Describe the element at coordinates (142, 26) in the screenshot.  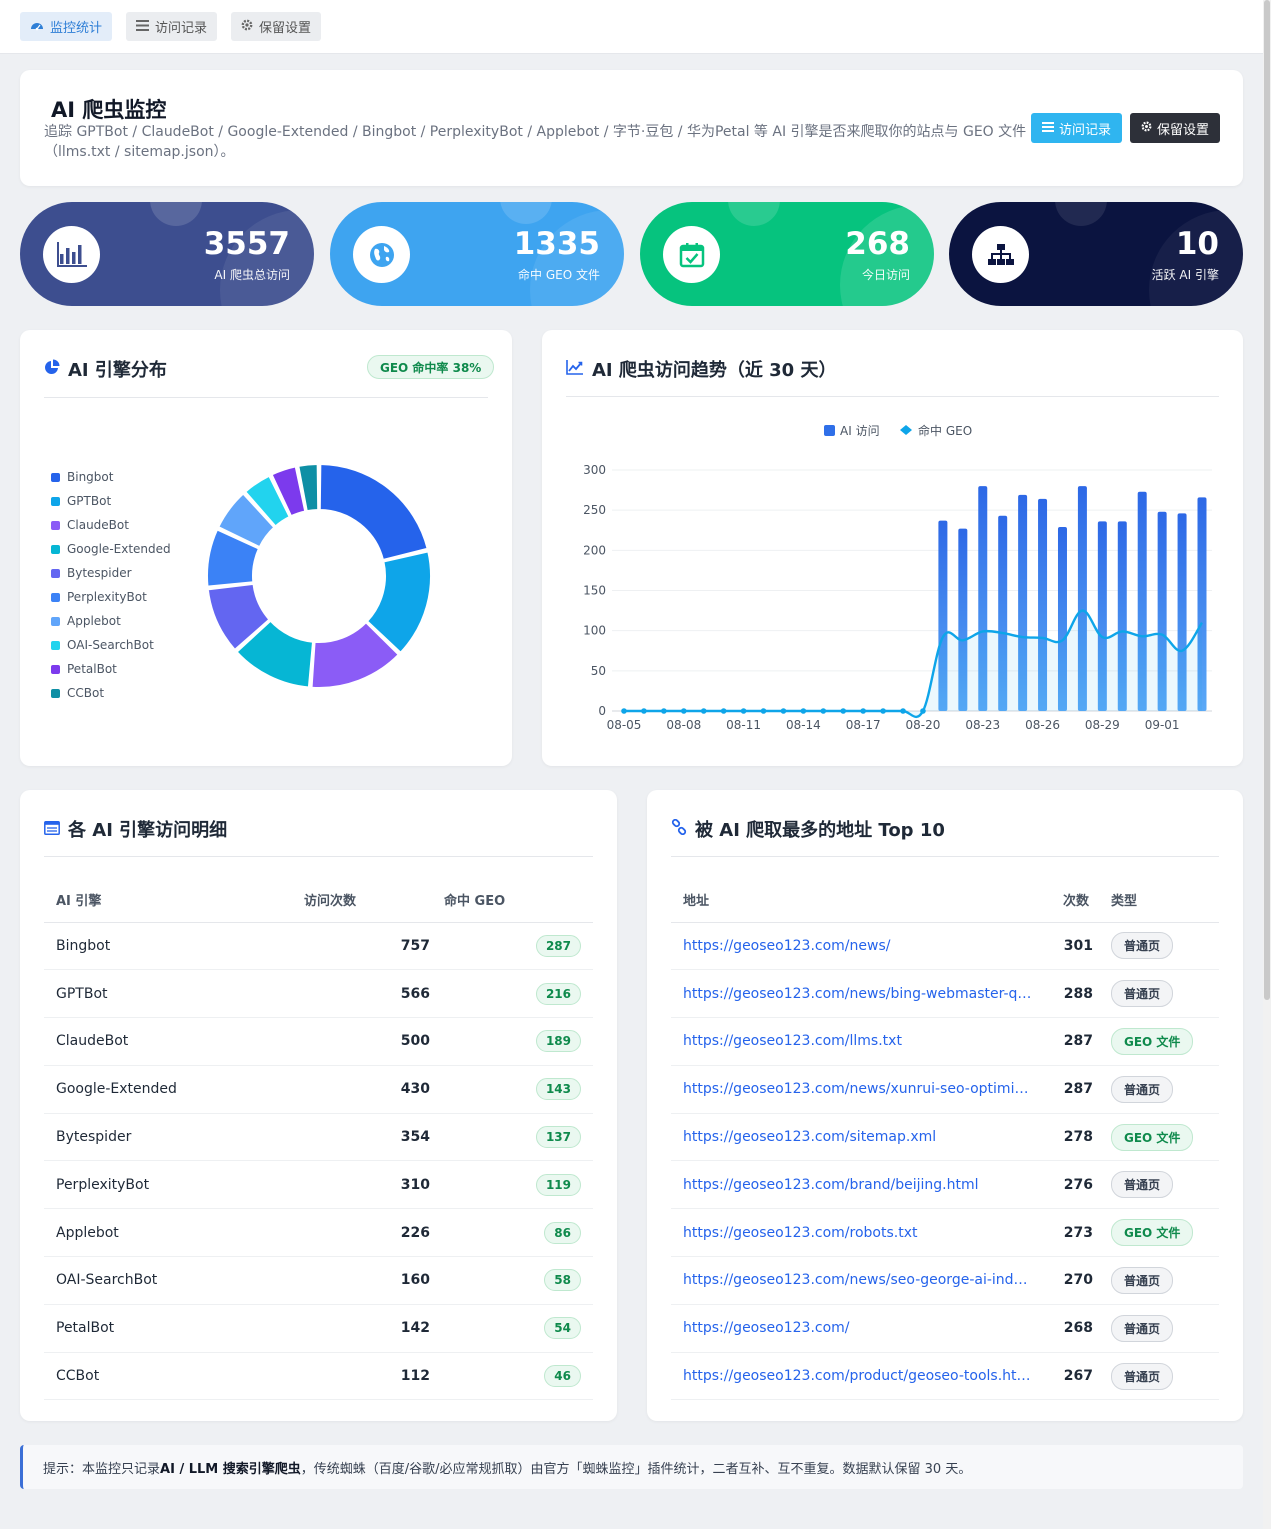
I see `list-icon` at that location.